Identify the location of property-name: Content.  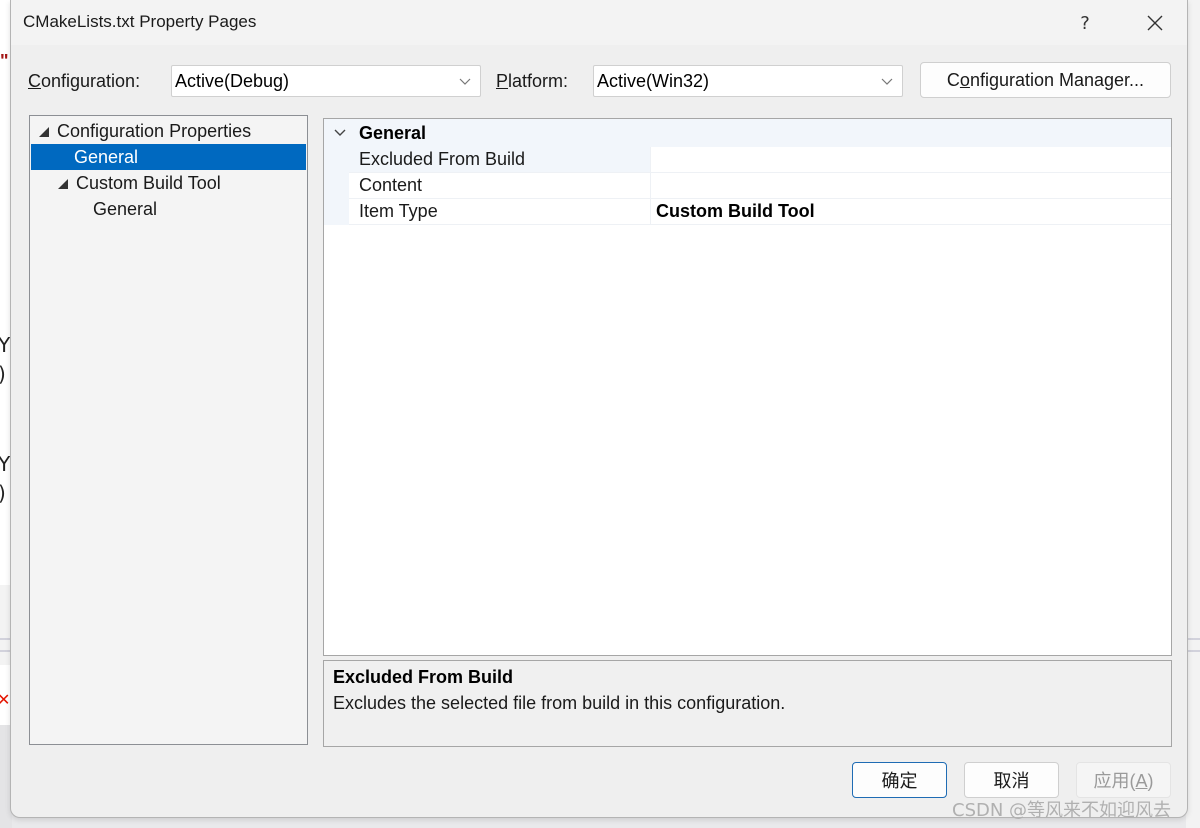
(499, 186).